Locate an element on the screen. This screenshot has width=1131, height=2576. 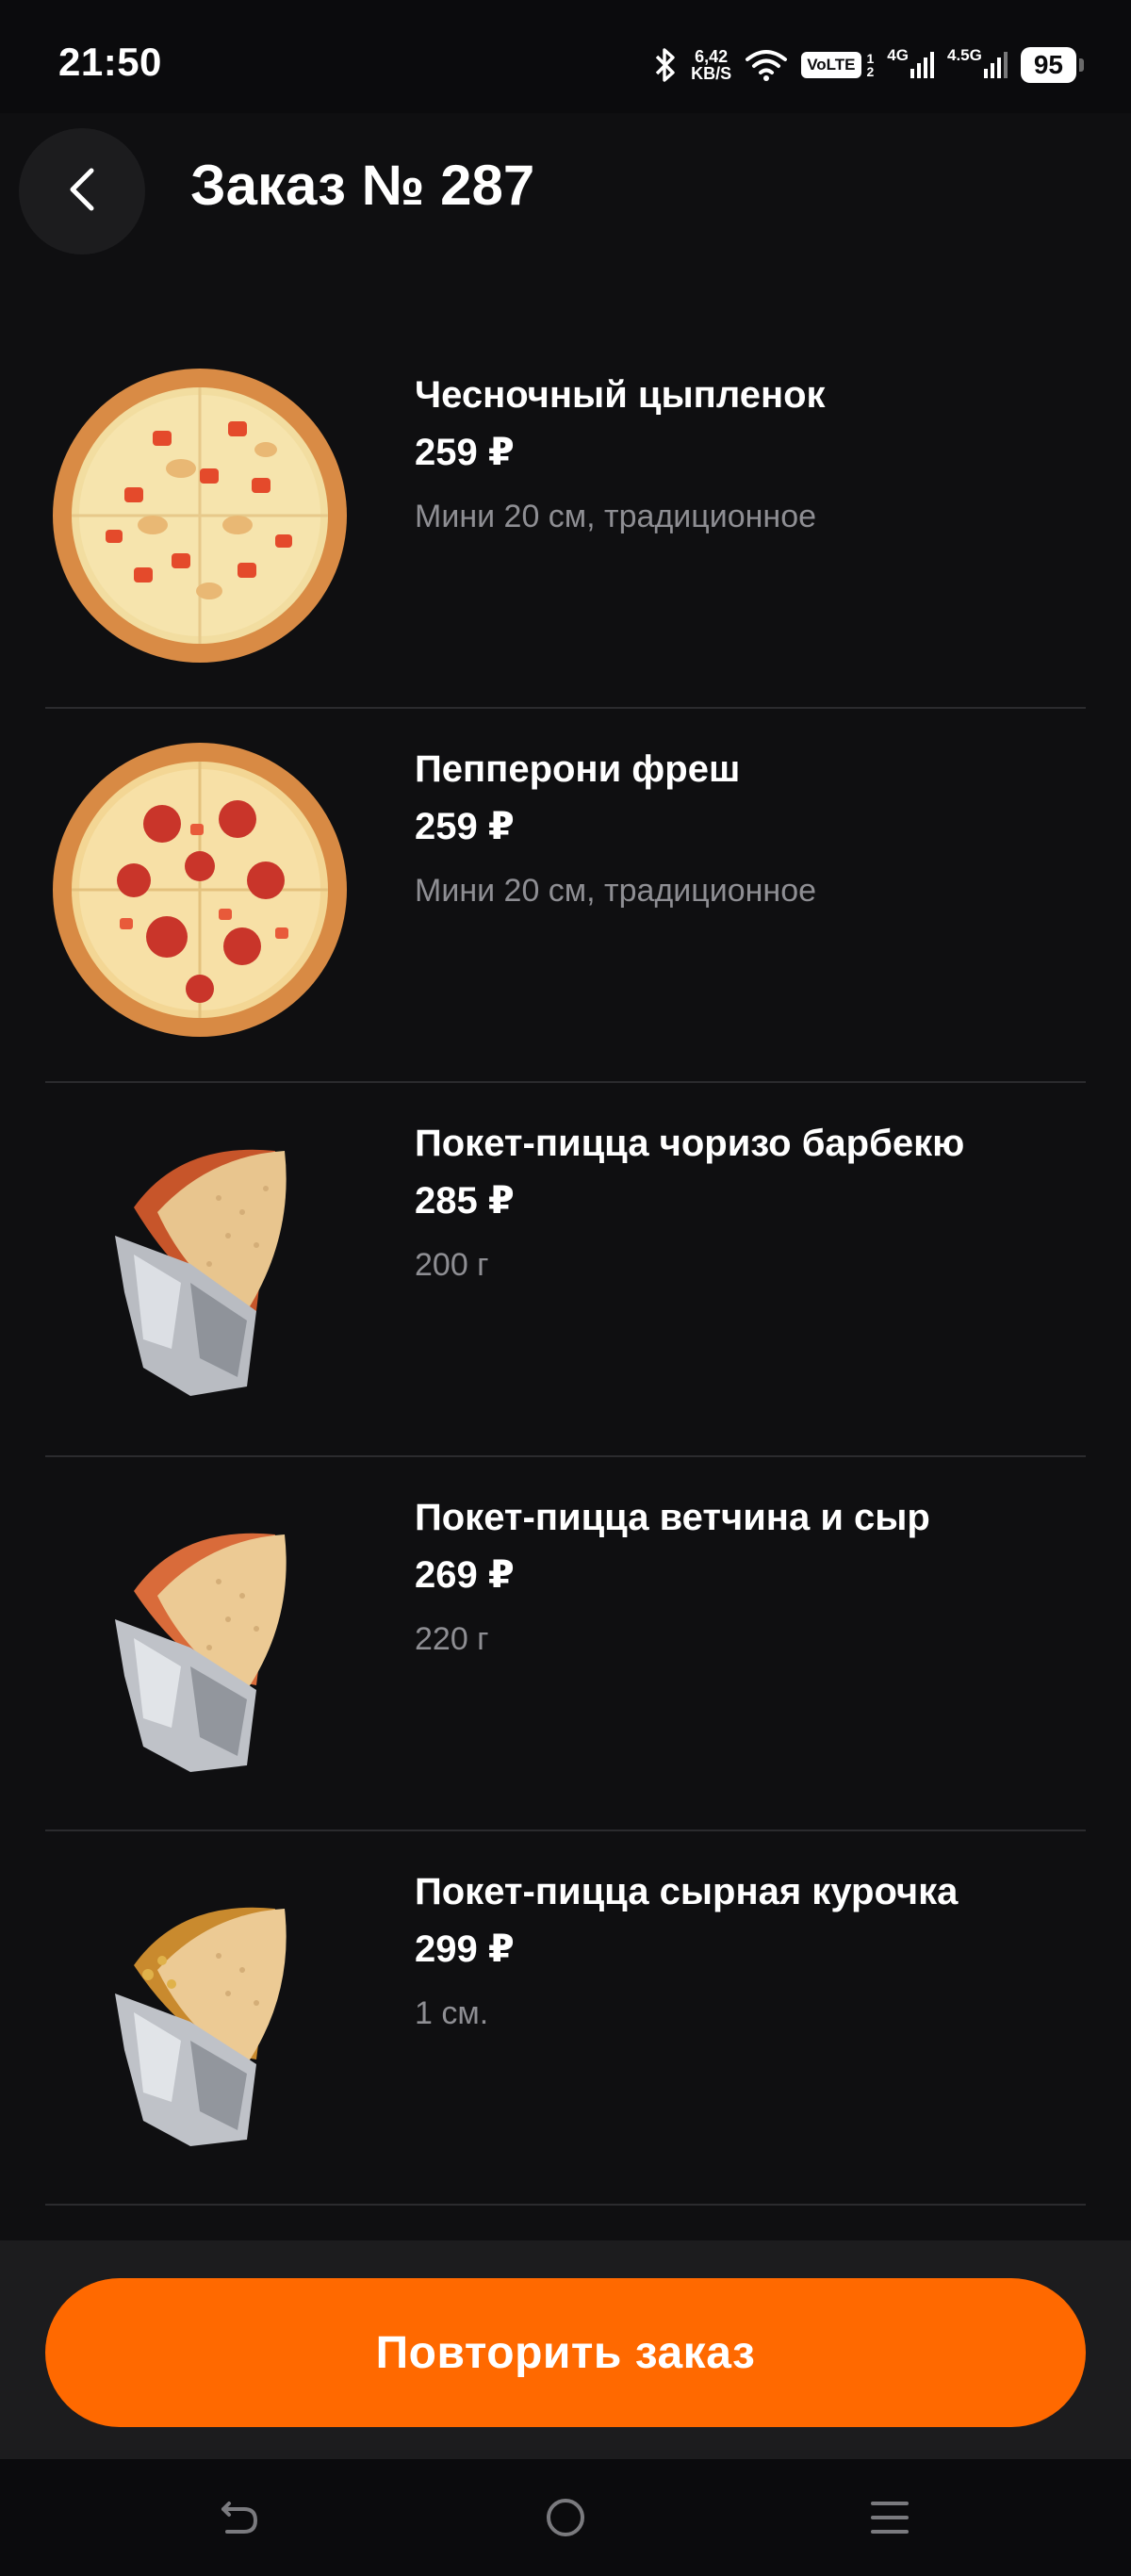
battery-indicator: 95 is located at coordinates (1052, 65).